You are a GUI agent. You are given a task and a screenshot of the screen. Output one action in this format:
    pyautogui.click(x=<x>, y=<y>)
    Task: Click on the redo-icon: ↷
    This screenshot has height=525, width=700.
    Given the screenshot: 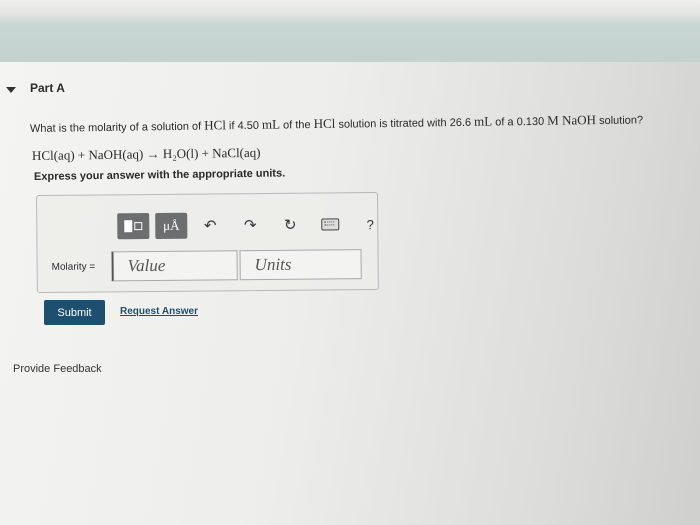 What is the action you would take?
    pyautogui.click(x=250, y=226)
    